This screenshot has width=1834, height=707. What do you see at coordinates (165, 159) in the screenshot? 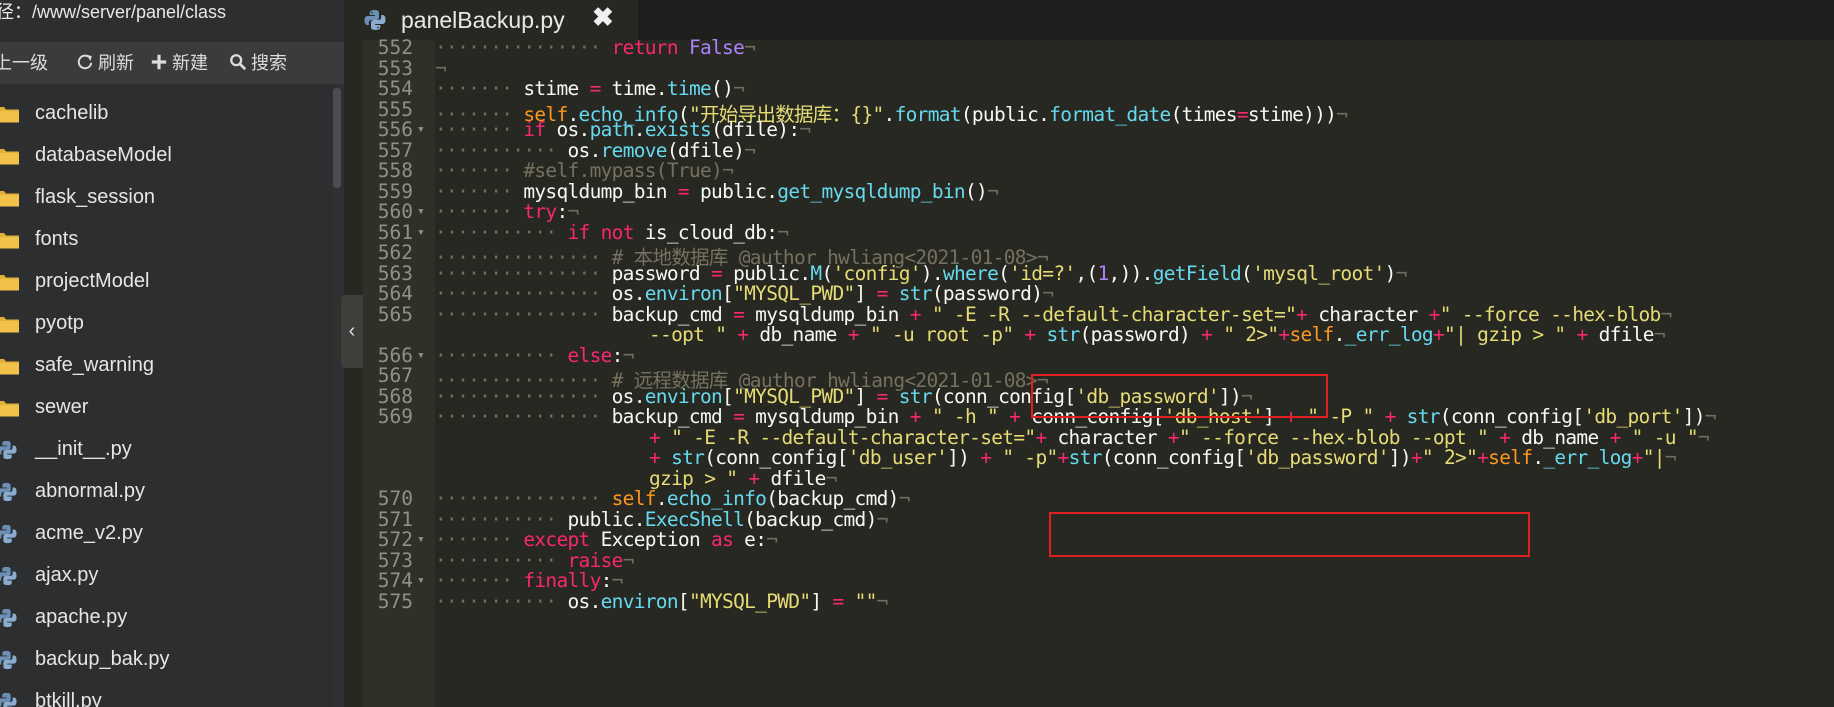
I see `folder-item: databaseModel` at bounding box center [165, 159].